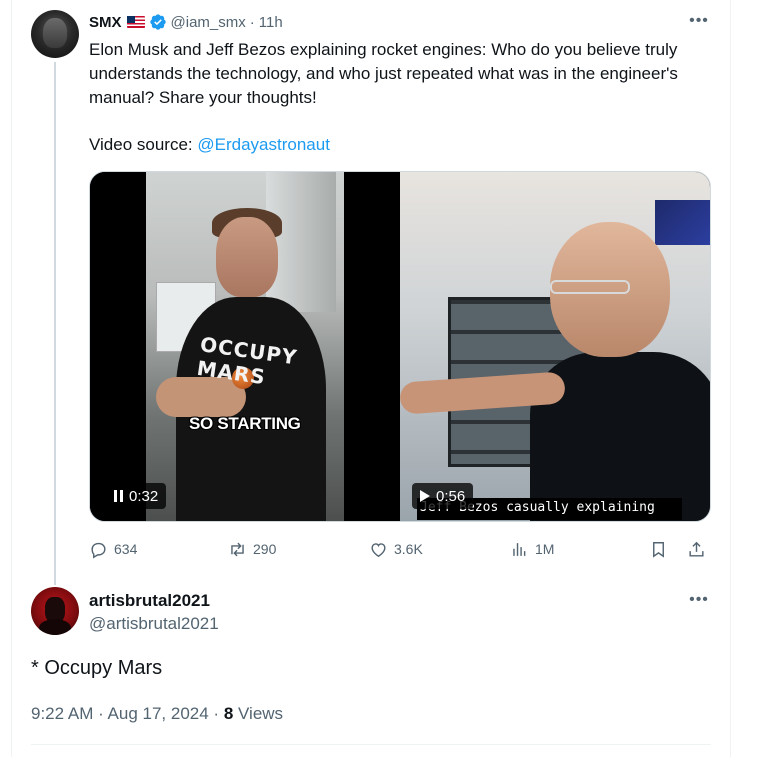 Image resolution: width=763 pixels, height=757 pixels. I want to click on reply-views-count: 8, so click(228, 713).